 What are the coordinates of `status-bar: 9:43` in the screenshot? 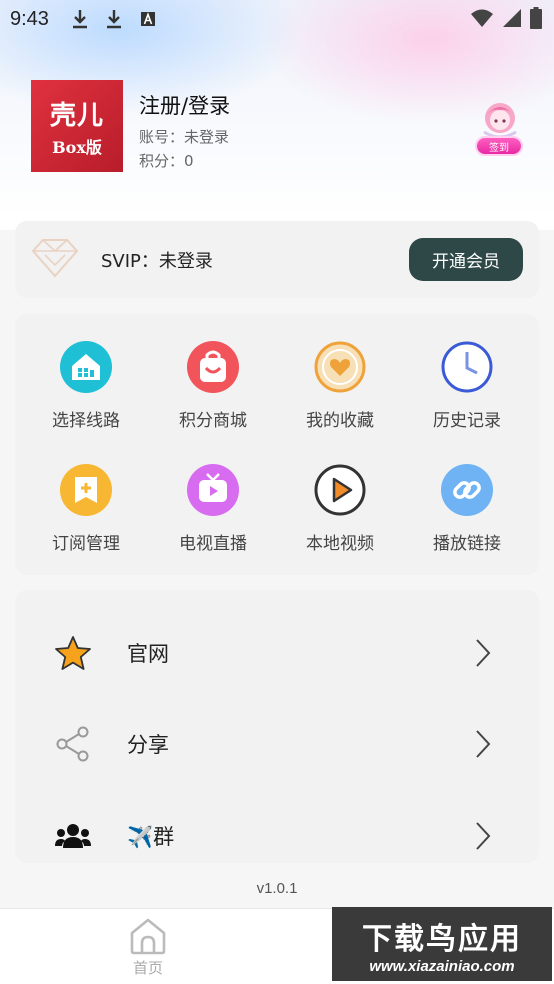 It's located at (277, 19).